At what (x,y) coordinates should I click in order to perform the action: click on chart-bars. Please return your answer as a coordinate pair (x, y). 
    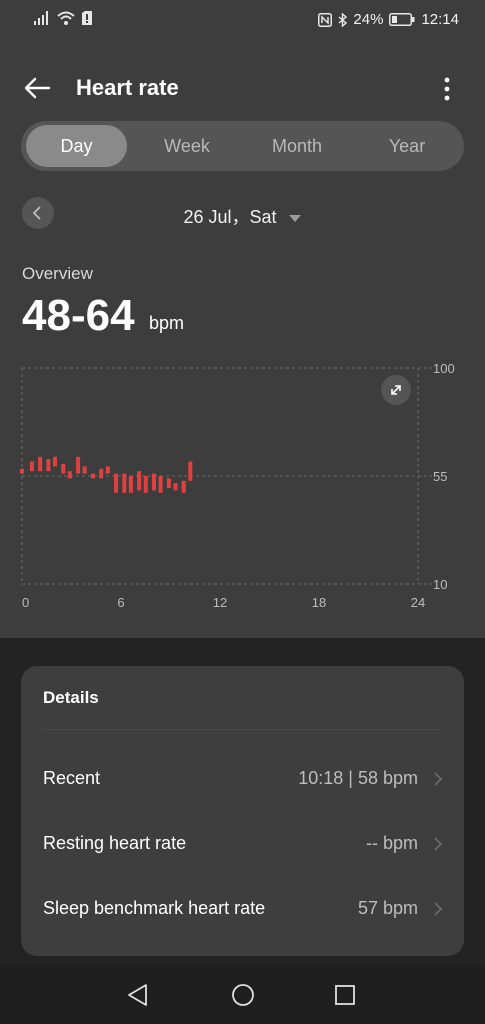
    Looking at the image, I should click on (106, 474).